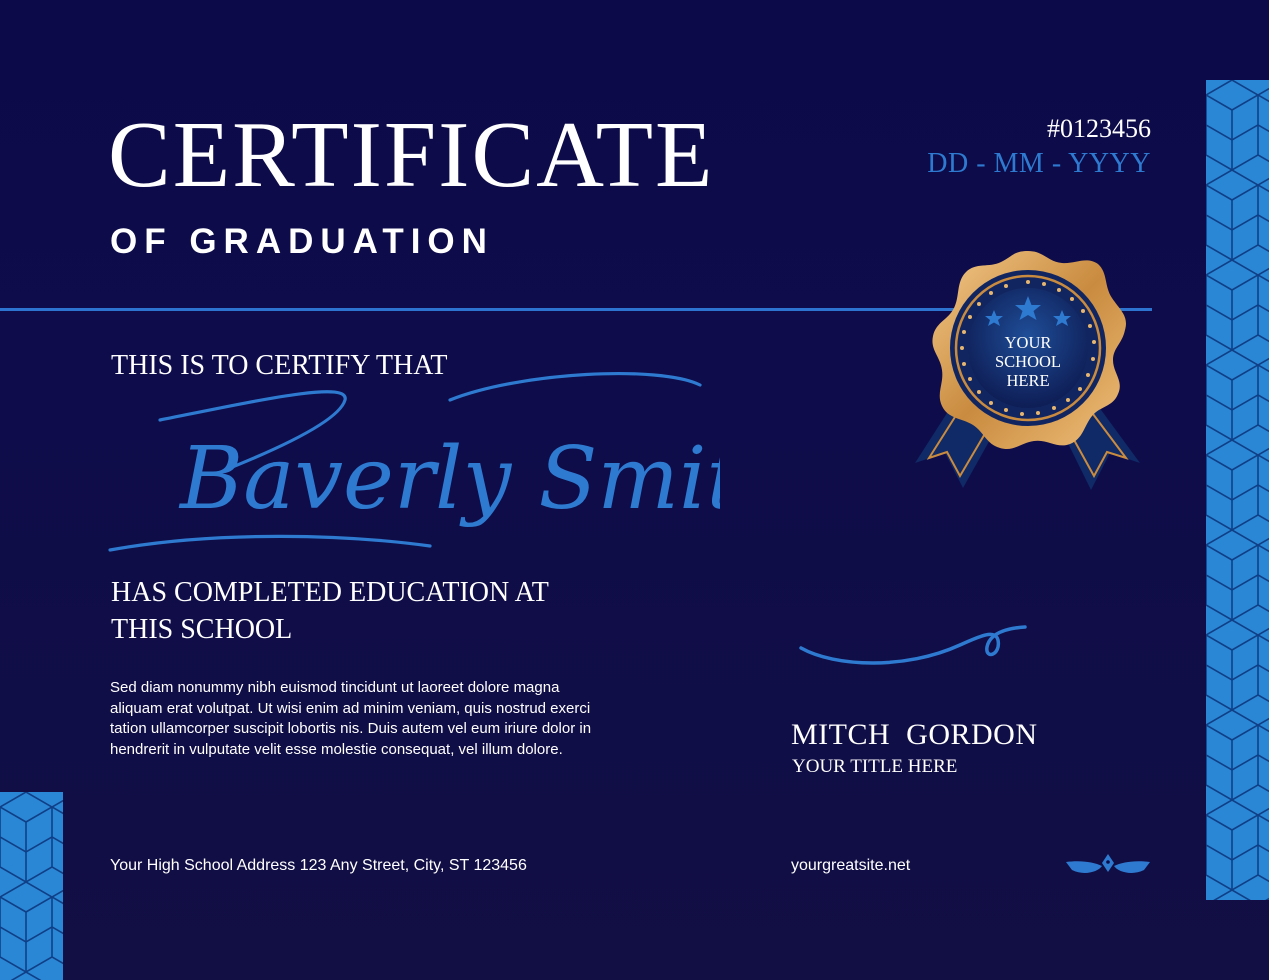 The height and width of the screenshot is (980, 1269). What do you see at coordinates (449, 479) in the screenshot?
I see `recipient-name-text: Baverly Smith` at bounding box center [449, 479].